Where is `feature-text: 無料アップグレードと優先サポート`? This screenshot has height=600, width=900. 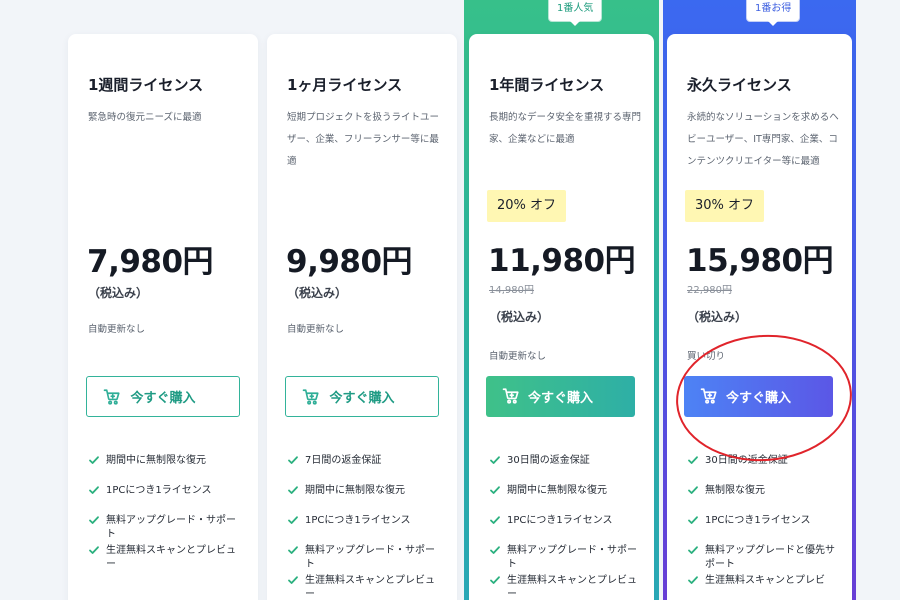 feature-text: 無料アップグレードと優先サポート is located at coordinates (770, 557).